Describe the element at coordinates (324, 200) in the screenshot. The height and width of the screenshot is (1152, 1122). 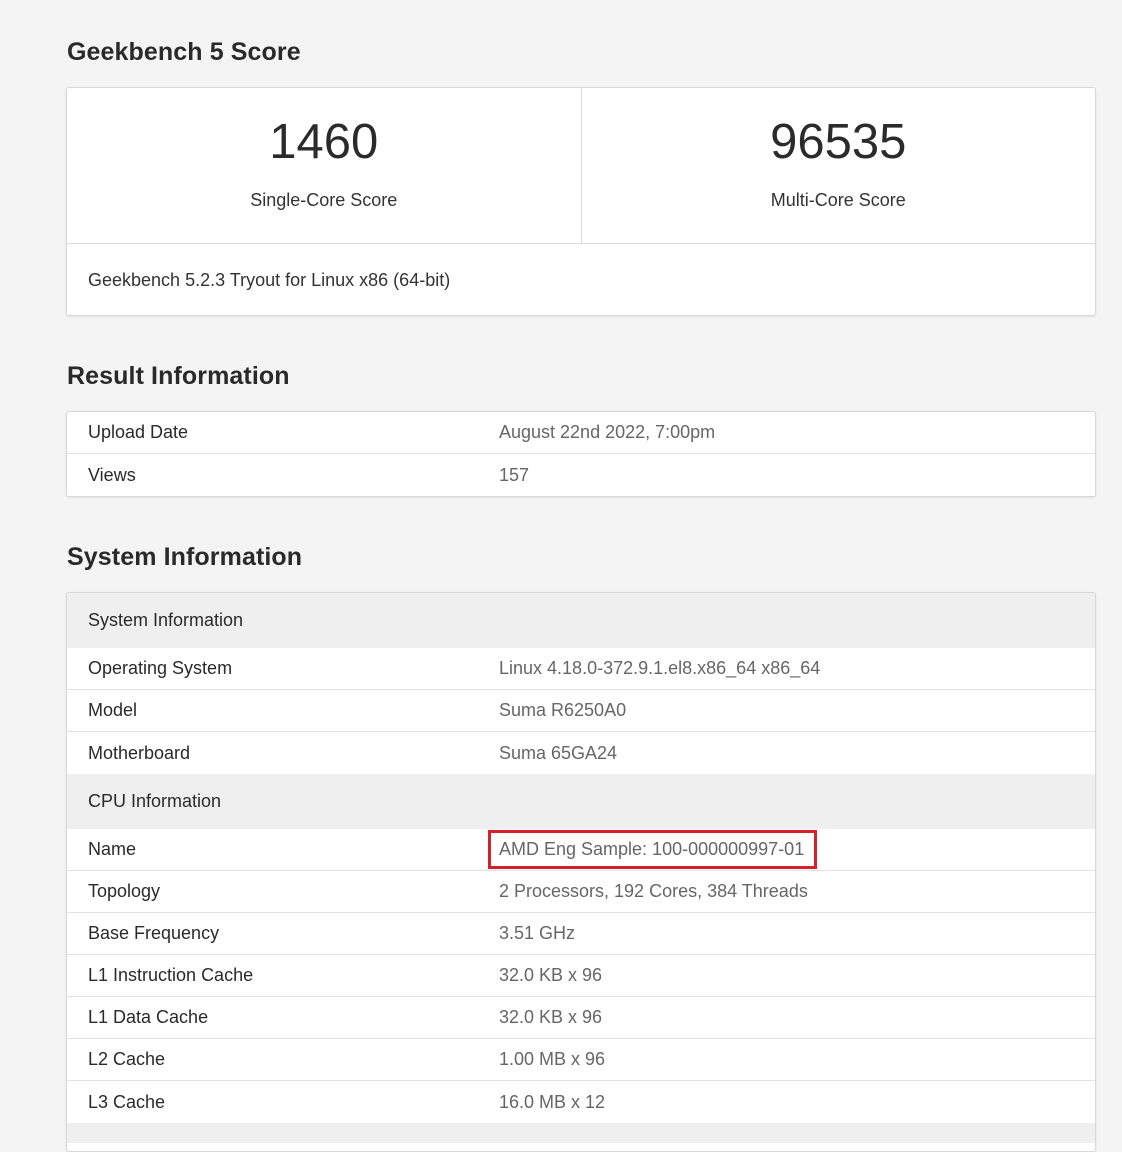
I see `single-core-score-label: Single-Core Score` at that location.